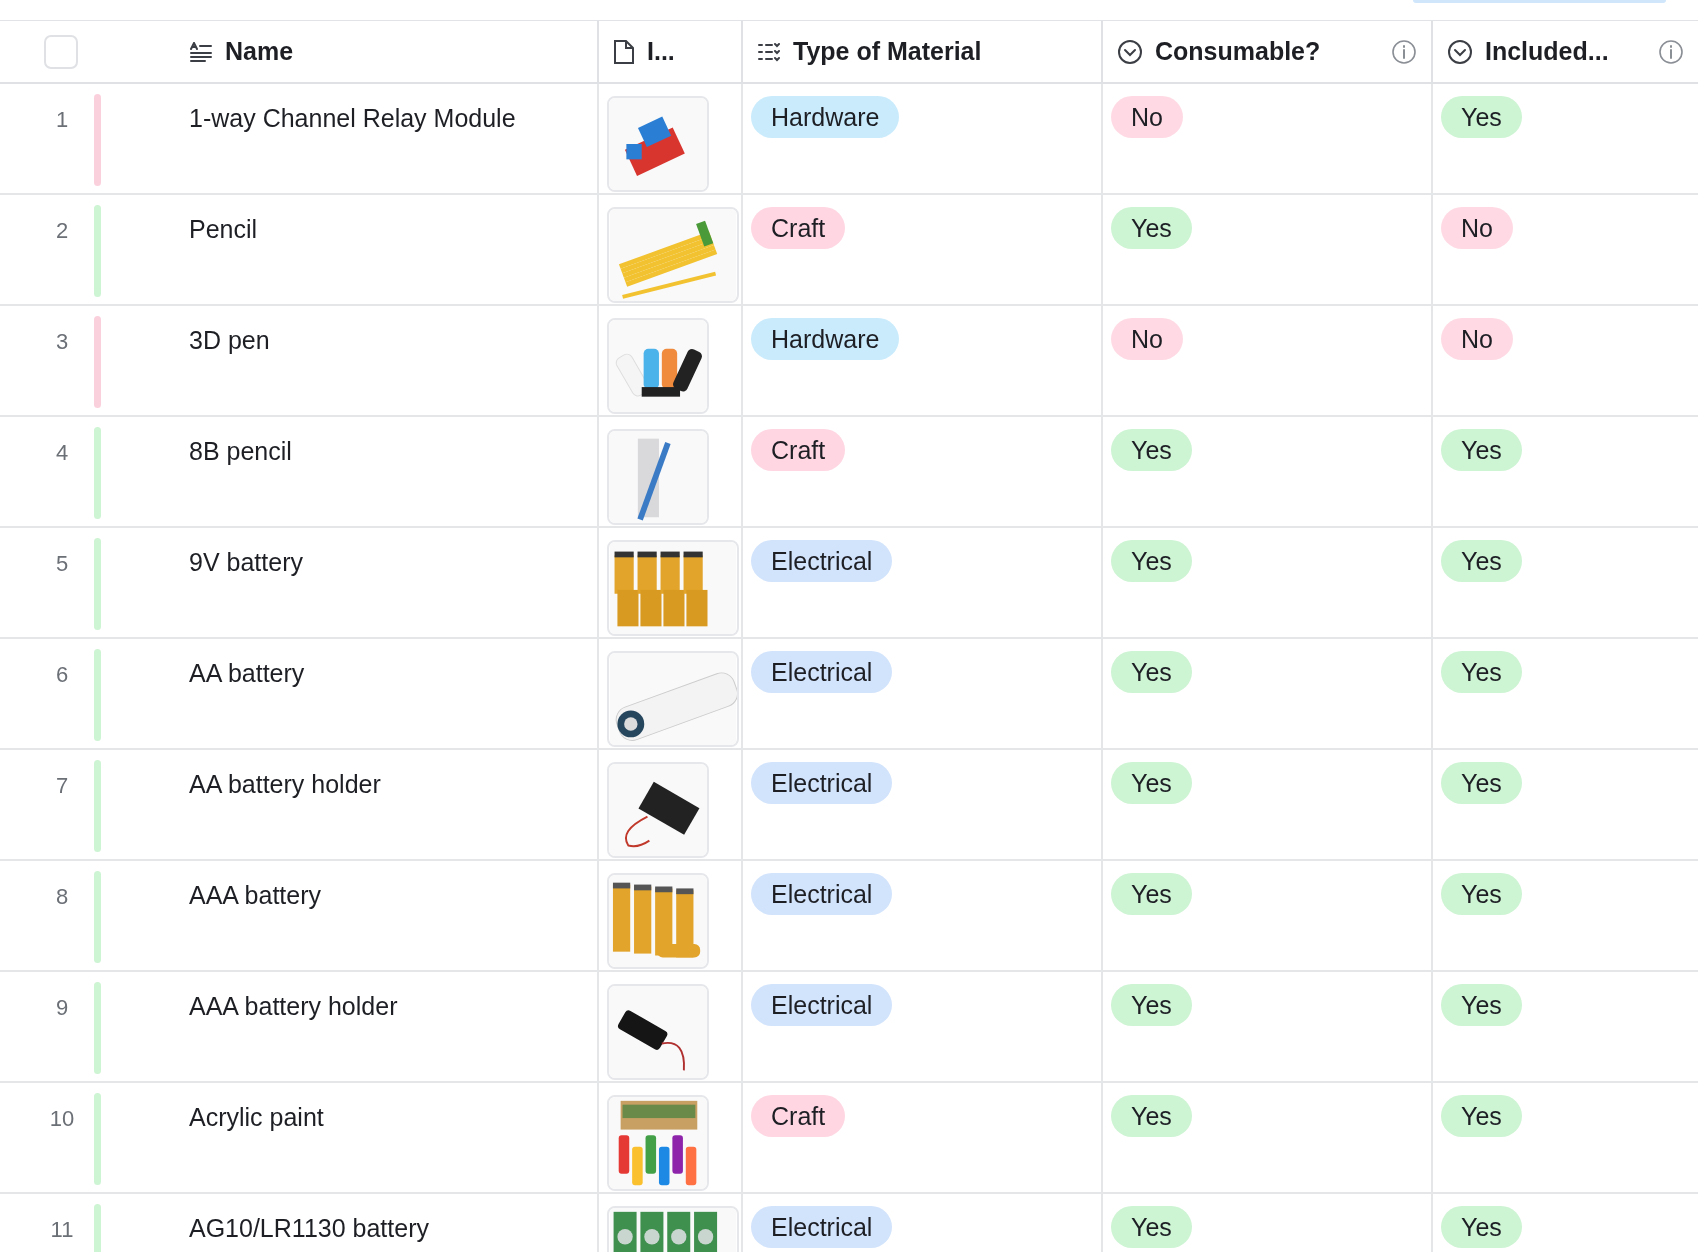  Describe the element at coordinates (61, 51) in the screenshot. I see `select-all-checkbox` at that location.